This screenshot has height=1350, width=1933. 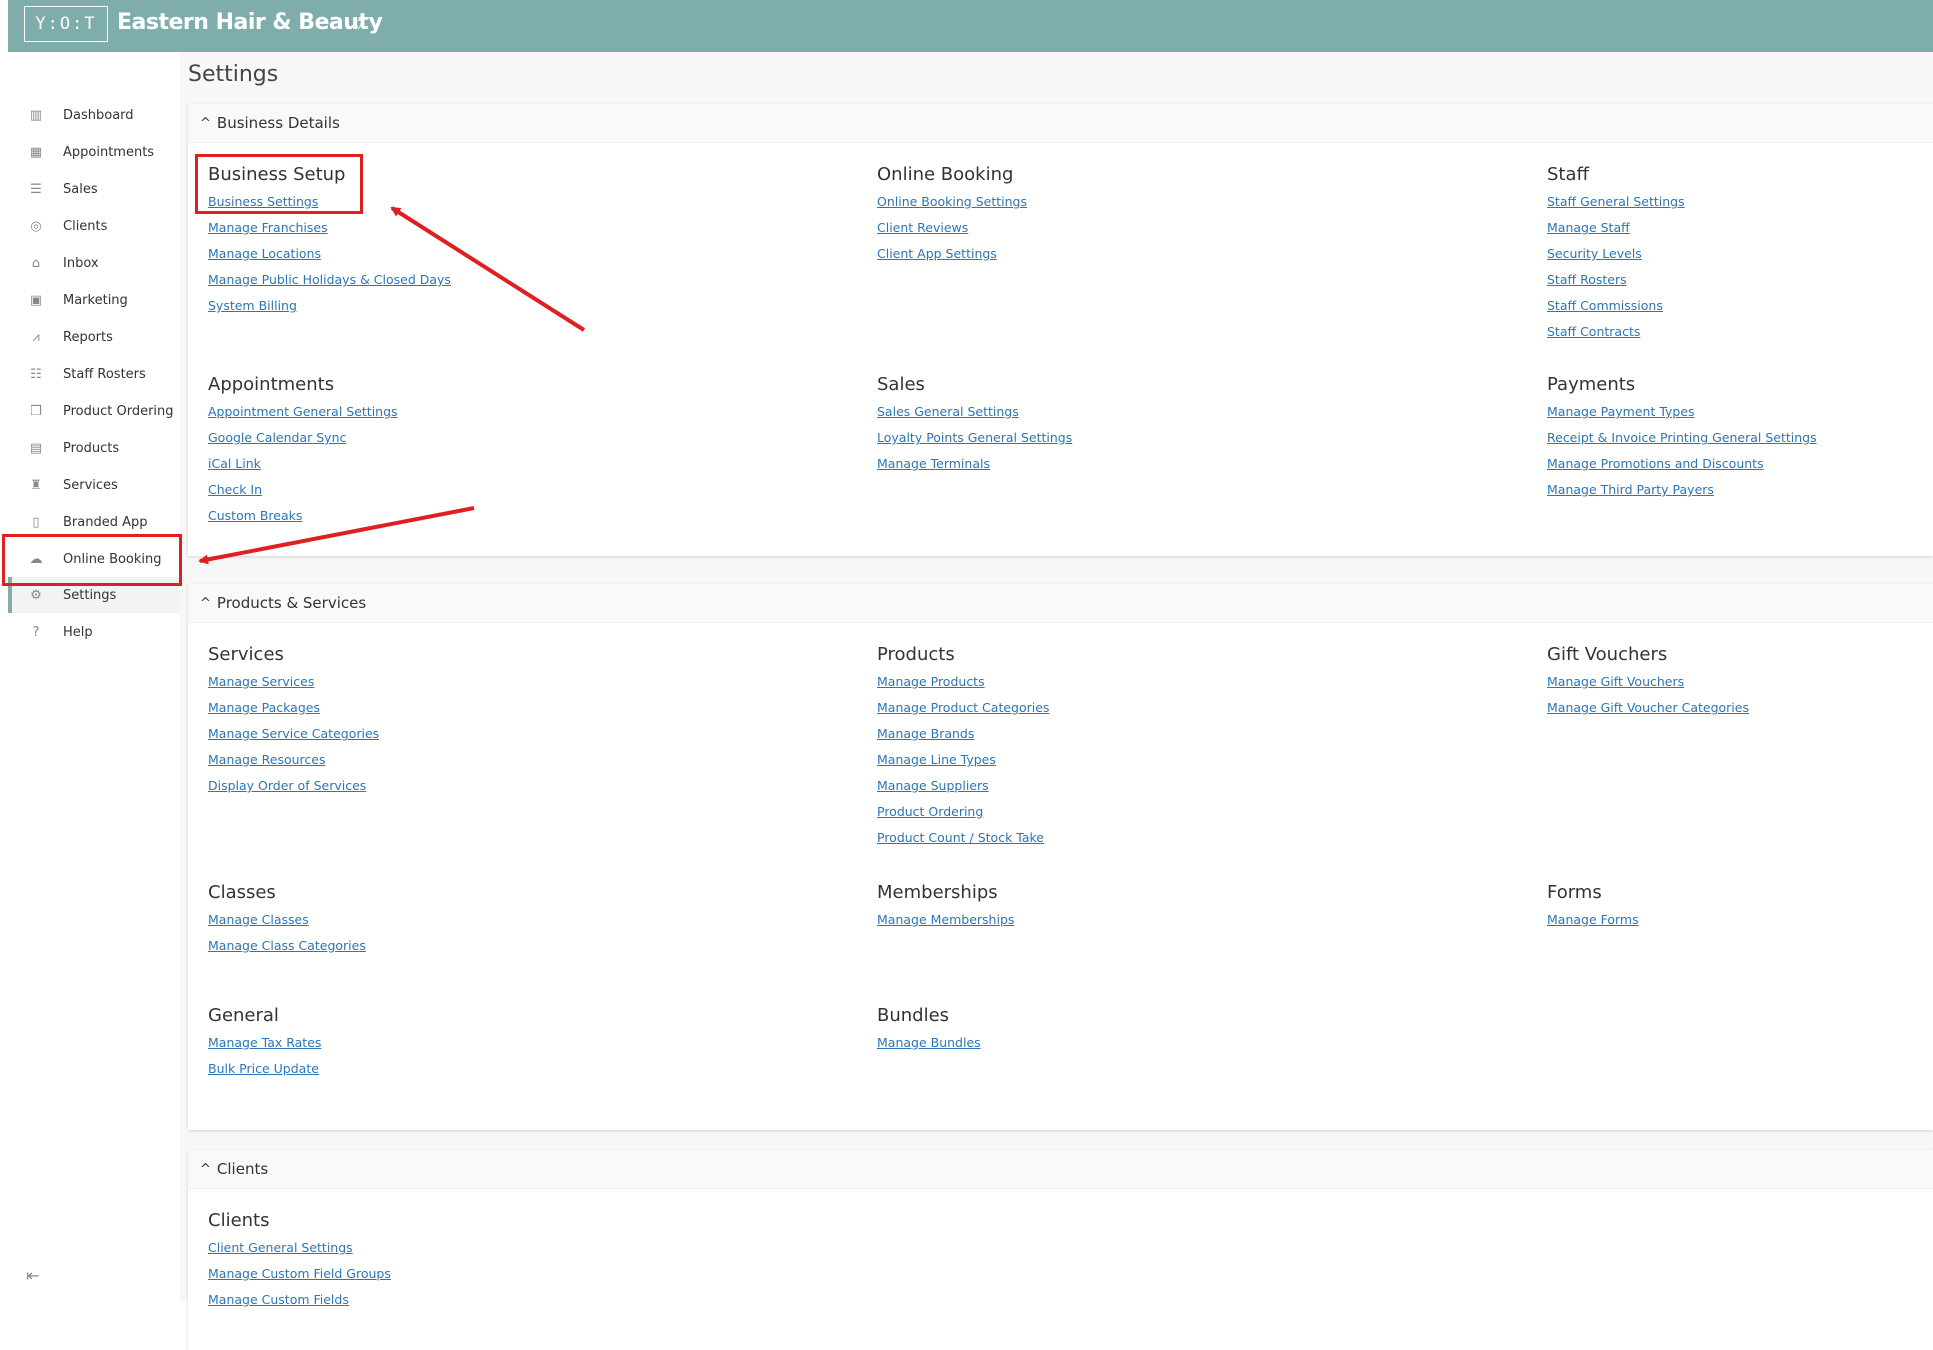 What do you see at coordinates (392, 385) in the screenshot?
I see `annotation-arrows` at bounding box center [392, 385].